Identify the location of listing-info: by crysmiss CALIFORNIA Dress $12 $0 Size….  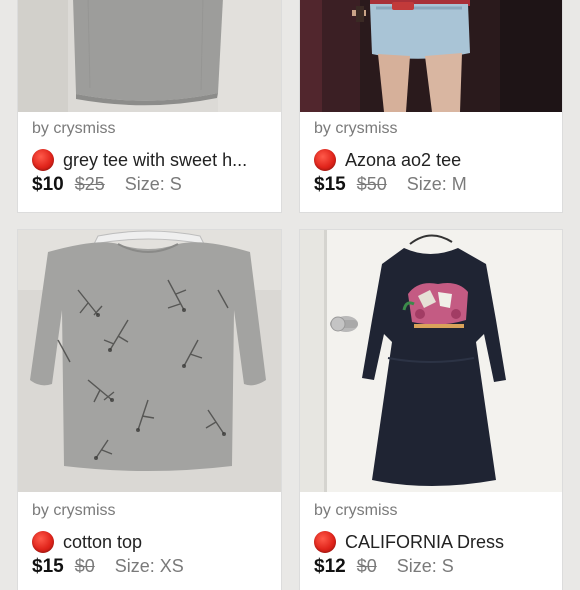
(431, 541).